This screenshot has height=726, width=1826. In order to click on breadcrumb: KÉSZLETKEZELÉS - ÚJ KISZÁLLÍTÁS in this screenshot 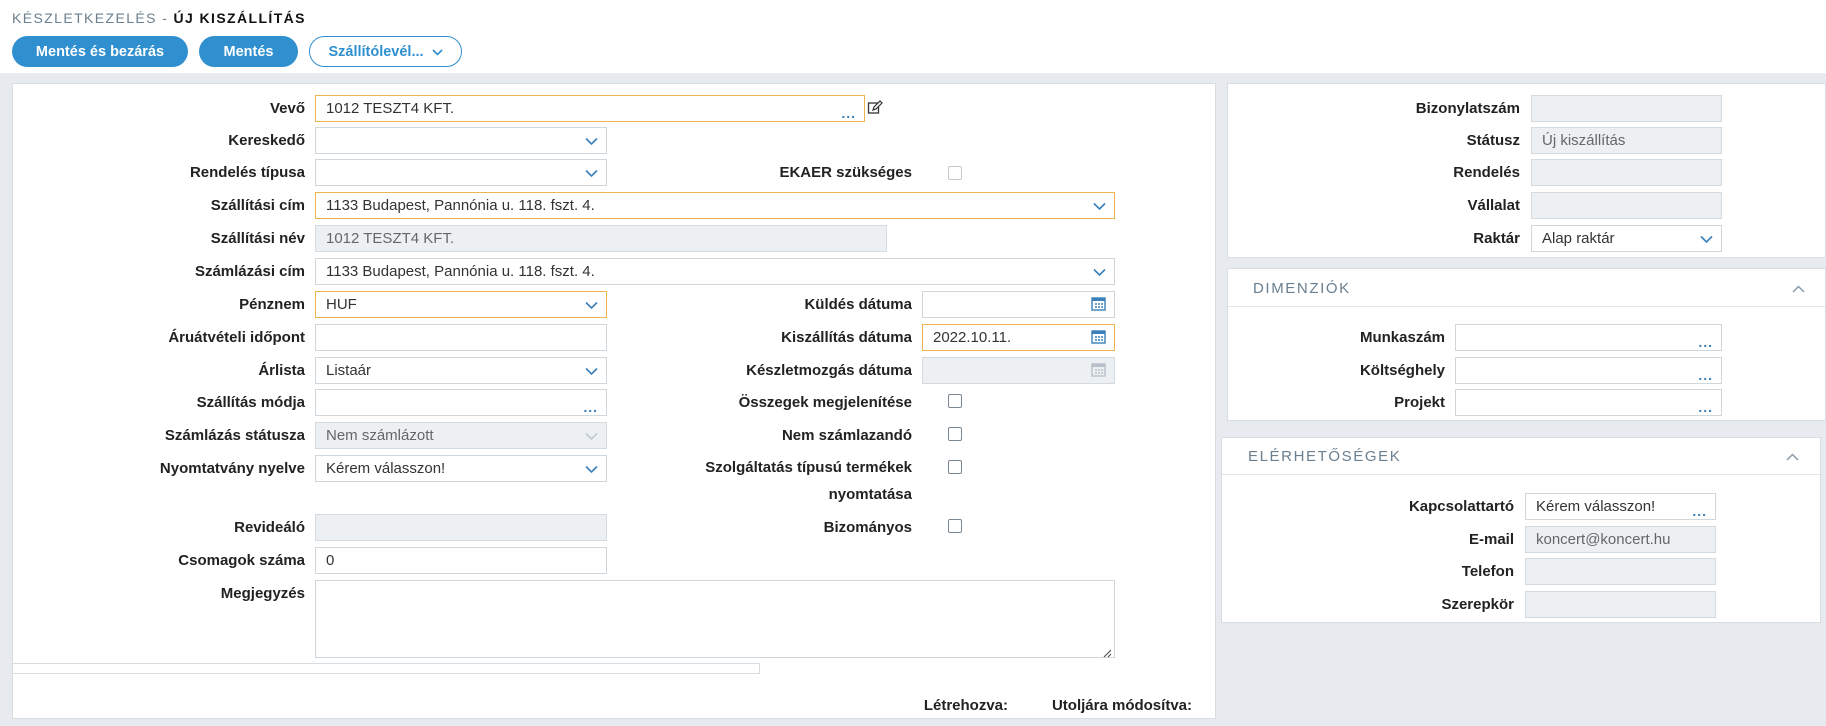, I will do `click(159, 18)`.